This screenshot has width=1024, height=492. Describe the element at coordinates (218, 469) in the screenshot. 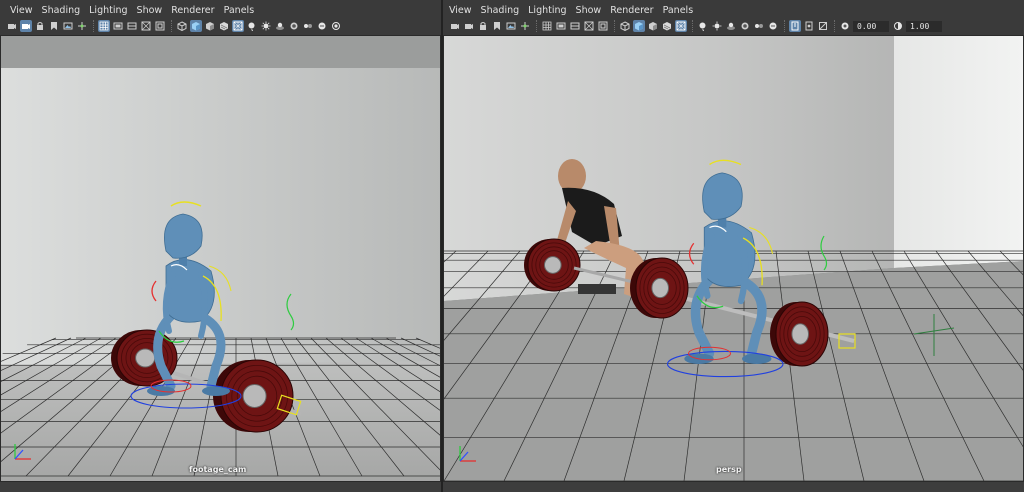

I see `camera-name-label: footage_cam` at that location.